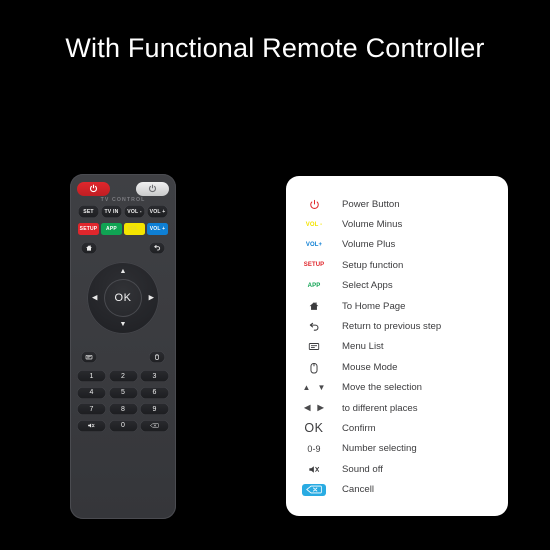  What do you see at coordinates (380, 408) in the screenshot?
I see `legend-label: to different places` at bounding box center [380, 408].